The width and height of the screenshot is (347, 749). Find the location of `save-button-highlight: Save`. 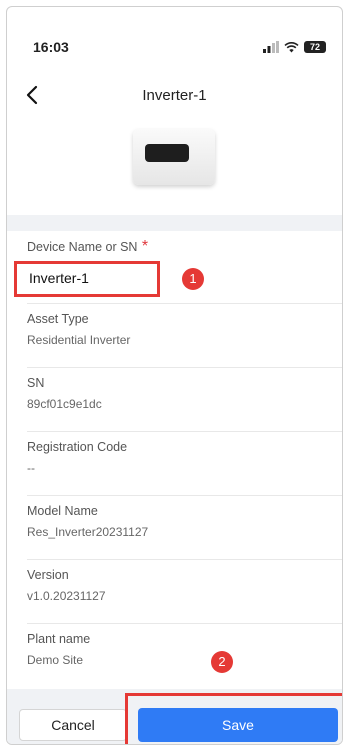

save-button-highlight: Save is located at coordinates (233, 718).